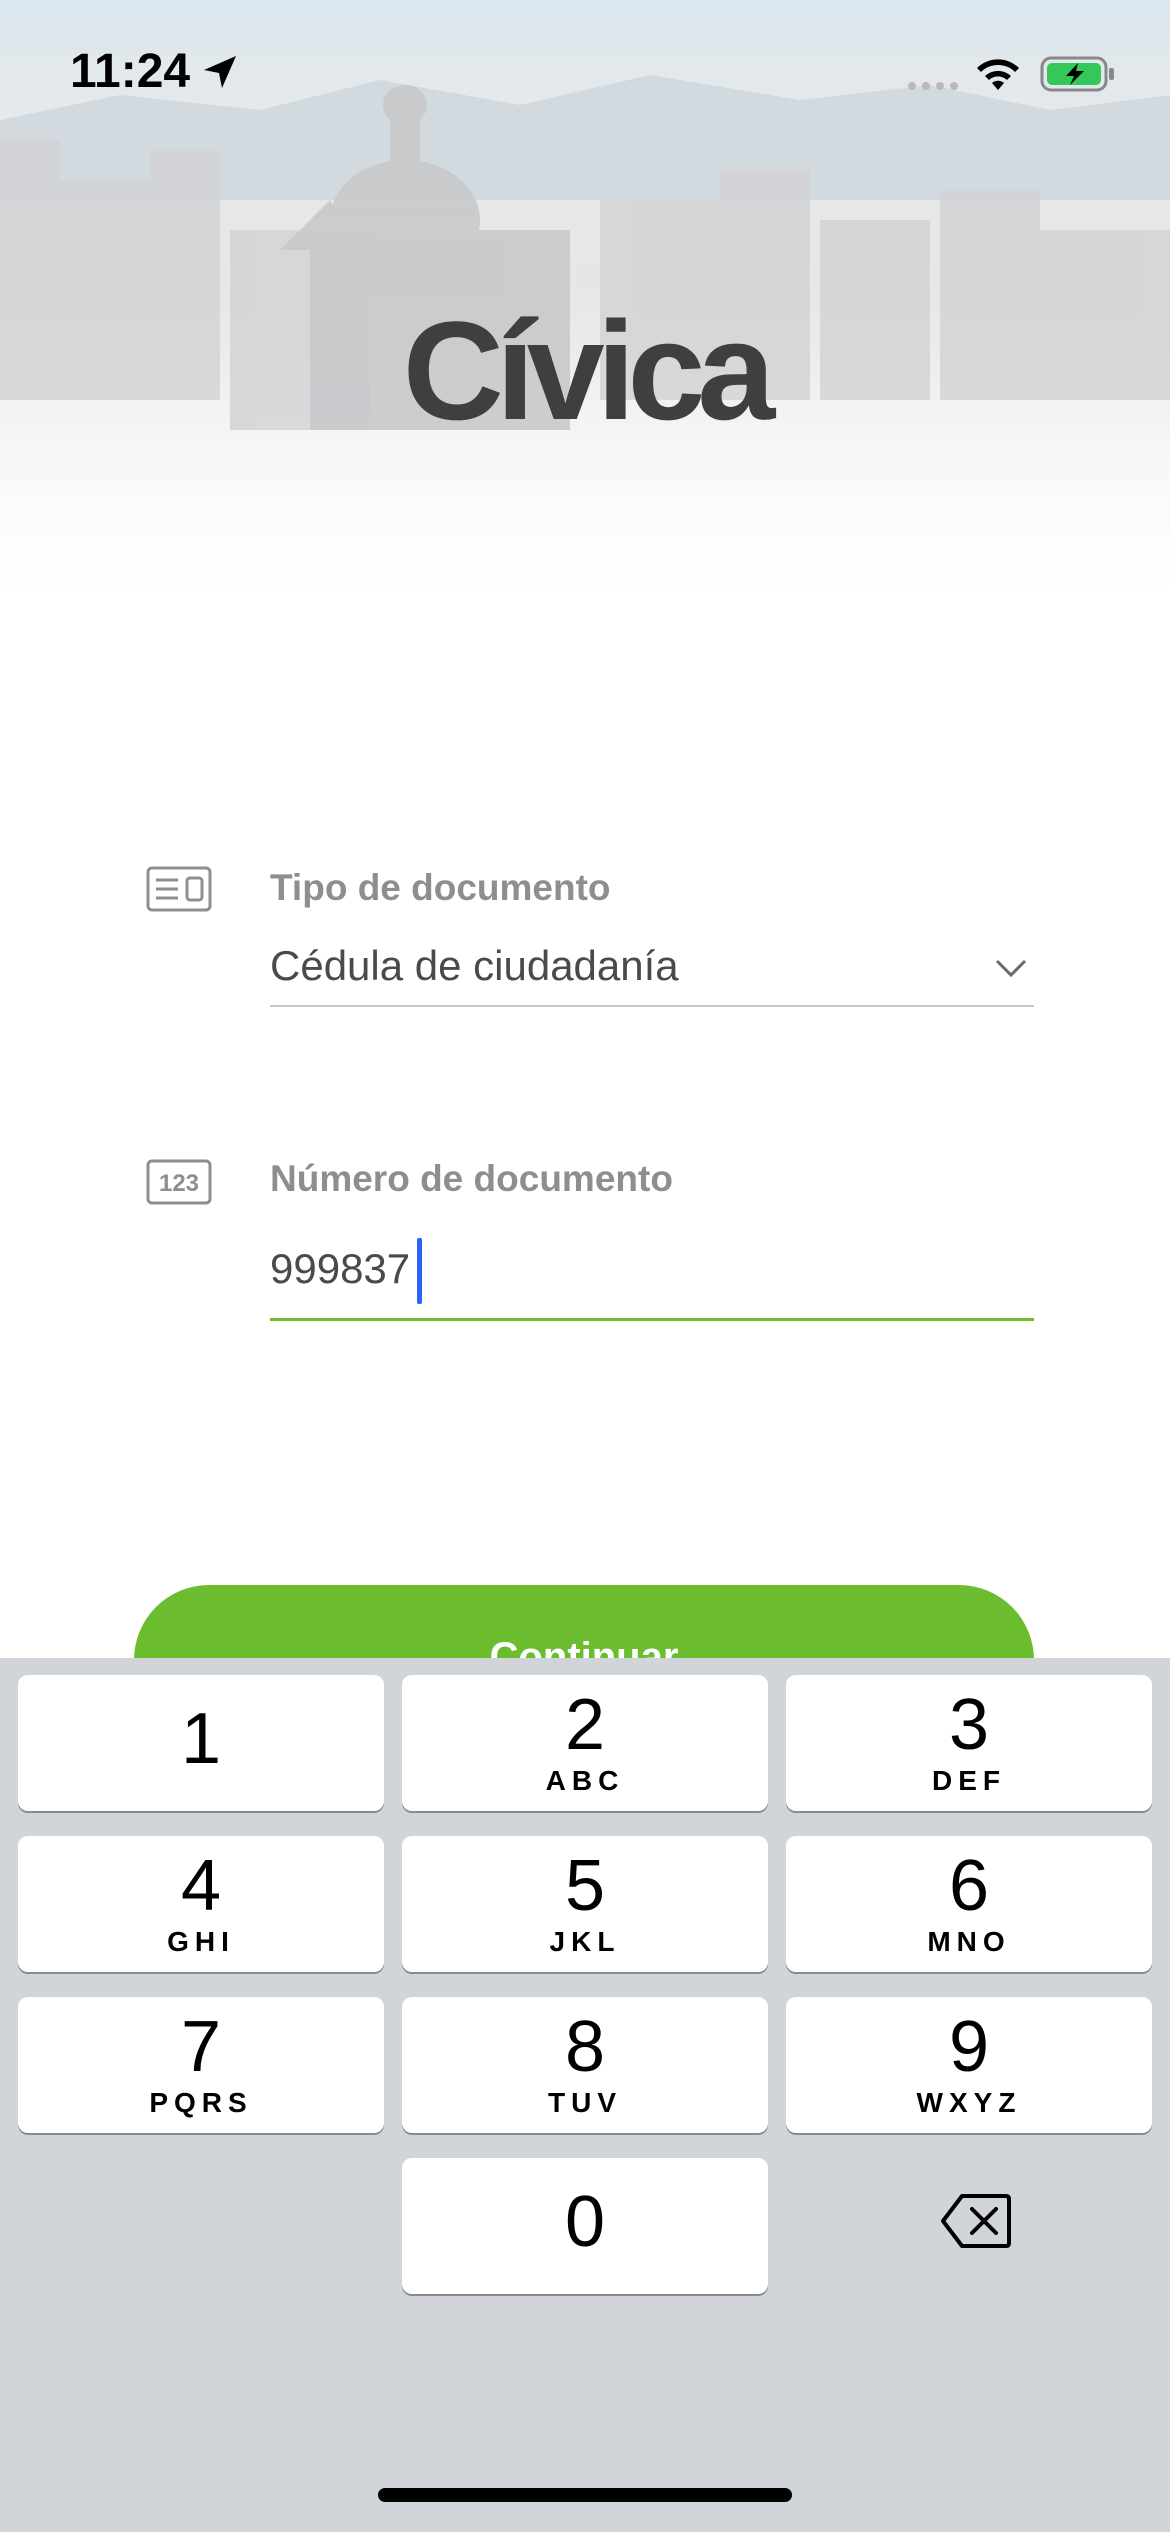 This screenshot has height=2532, width=1170. I want to click on key-2: 2 ABC, so click(585, 1743).